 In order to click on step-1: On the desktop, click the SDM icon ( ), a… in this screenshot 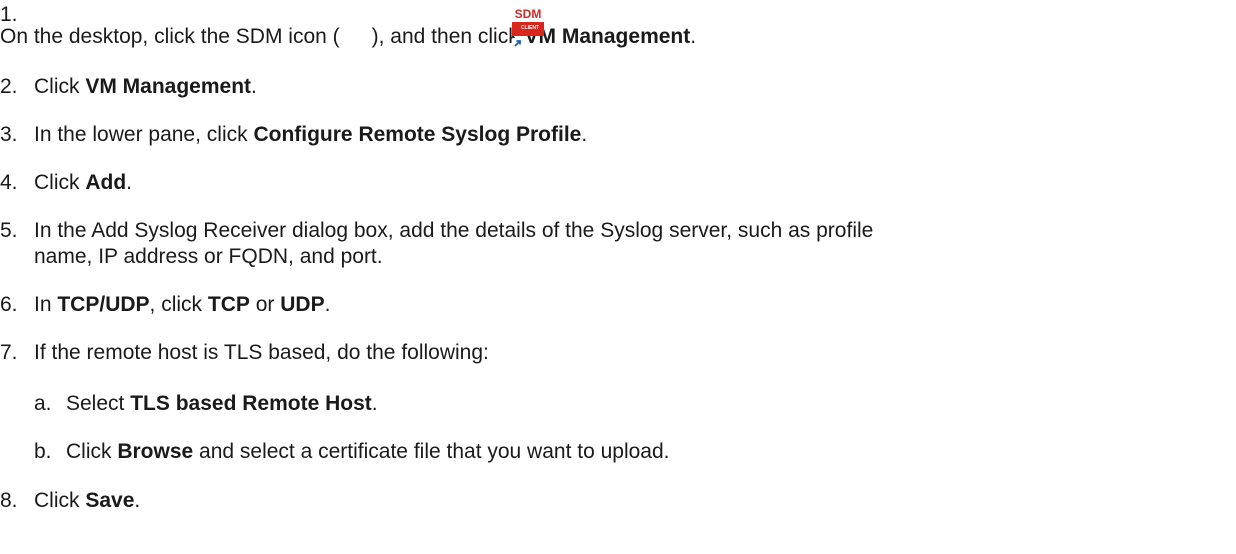, I will do `click(348, 37)`.